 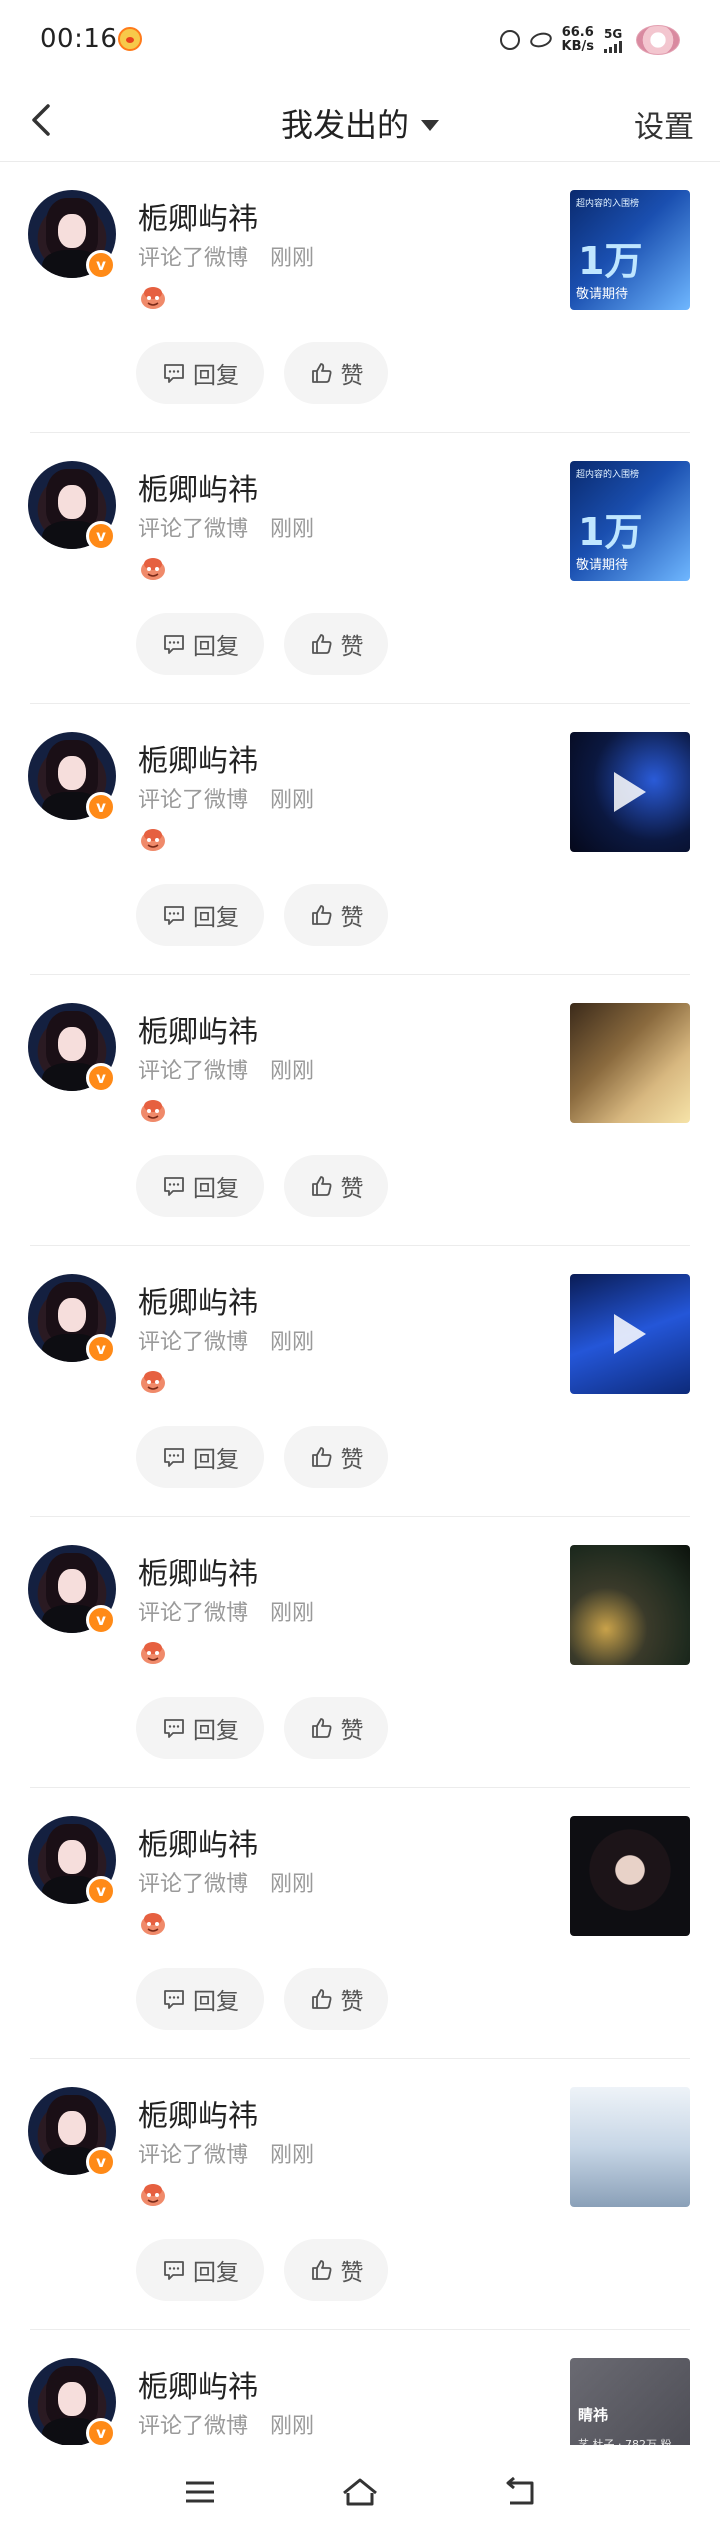 I want to click on network-speed: 66.6 KB/s, so click(x=578, y=40).